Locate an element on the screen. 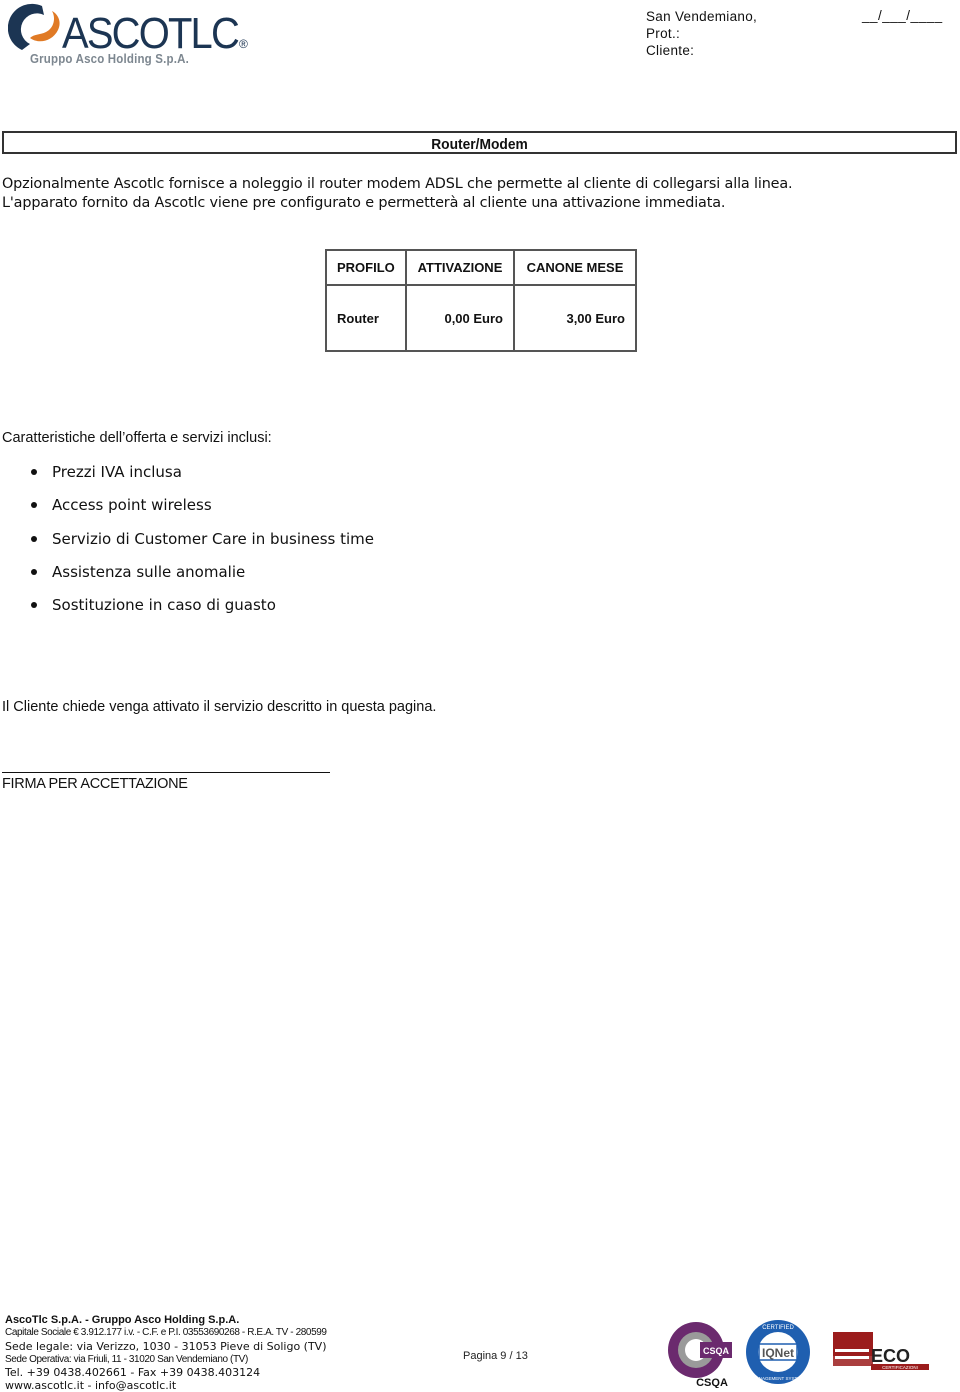 Image resolution: width=960 pixels, height=1392 pixels. eco-red-block is located at coordinates (853, 1344).